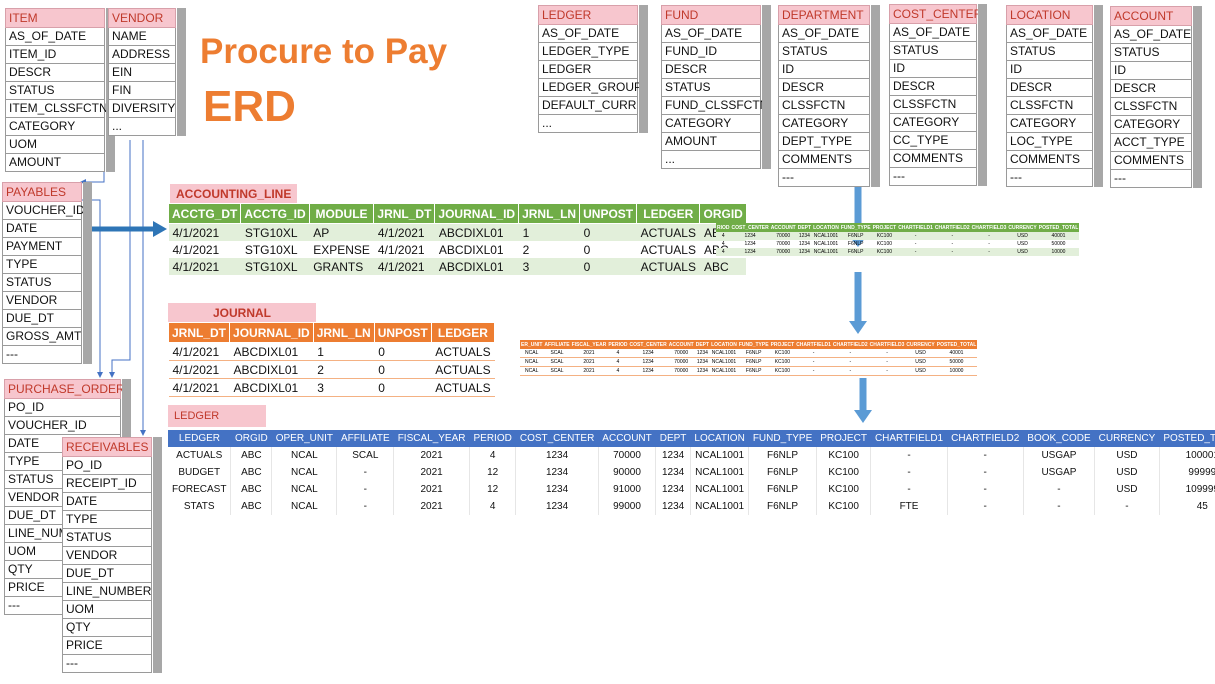  I want to click on table-cell: 12, so click(493, 472).